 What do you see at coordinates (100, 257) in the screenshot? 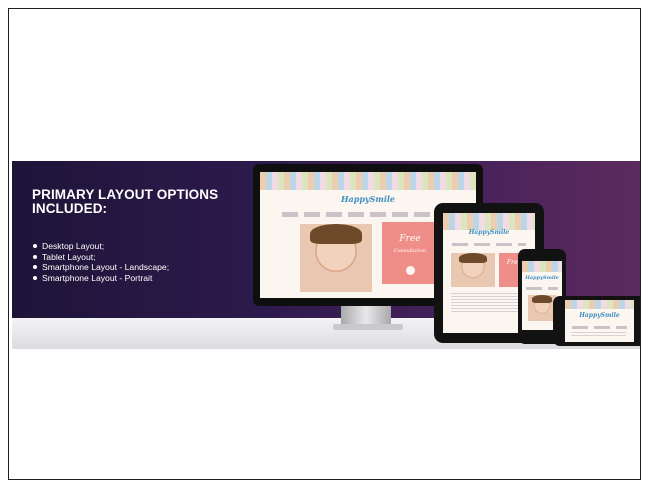
I see `list-item: Tablet Layout;` at bounding box center [100, 257].